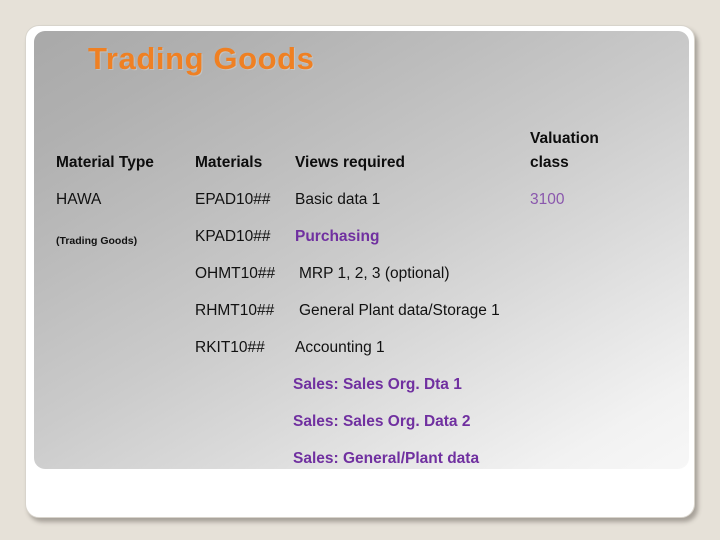  I want to click on table-row-view-3: General Plant data/Storage 1, so click(399, 310).